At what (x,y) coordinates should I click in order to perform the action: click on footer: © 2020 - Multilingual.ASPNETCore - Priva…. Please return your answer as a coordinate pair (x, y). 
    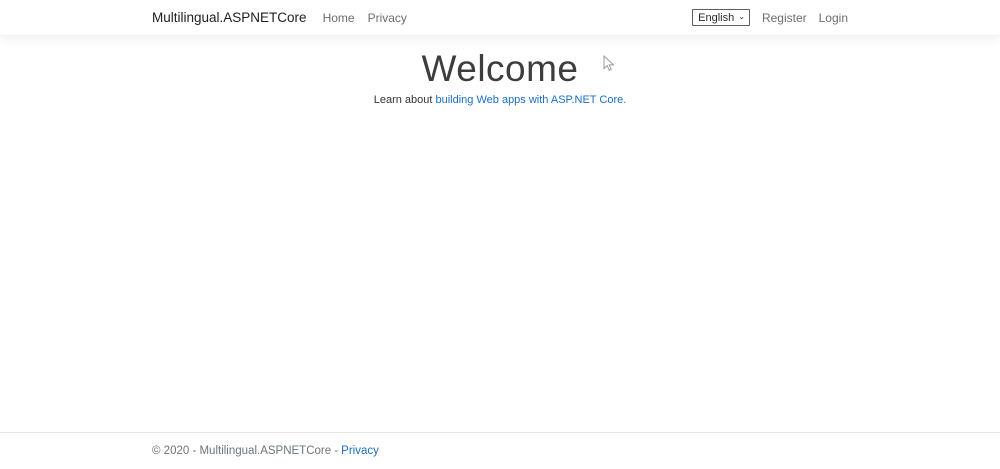
    Looking at the image, I should click on (500, 450).